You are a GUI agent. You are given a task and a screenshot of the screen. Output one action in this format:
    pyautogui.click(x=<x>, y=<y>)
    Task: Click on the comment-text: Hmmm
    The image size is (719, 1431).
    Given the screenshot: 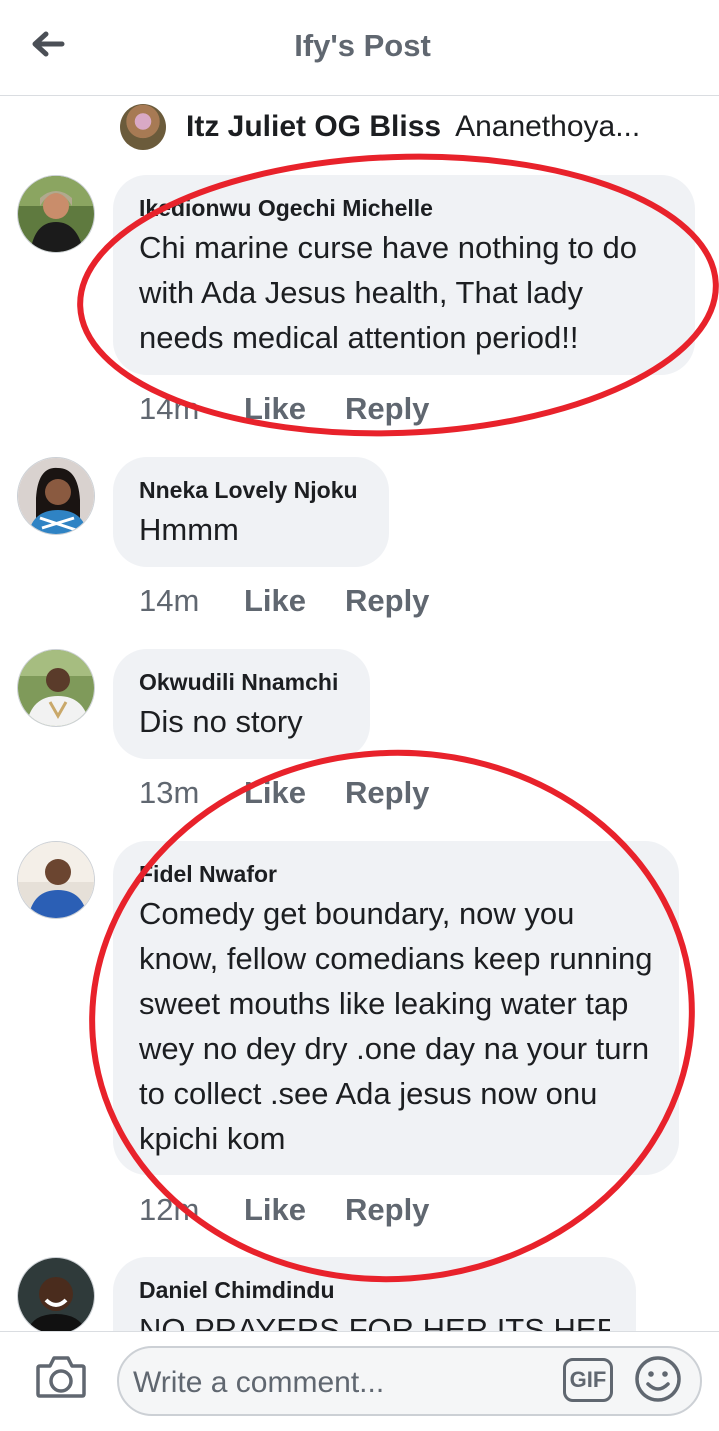 What is the action you would take?
    pyautogui.click(x=189, y=529)
    